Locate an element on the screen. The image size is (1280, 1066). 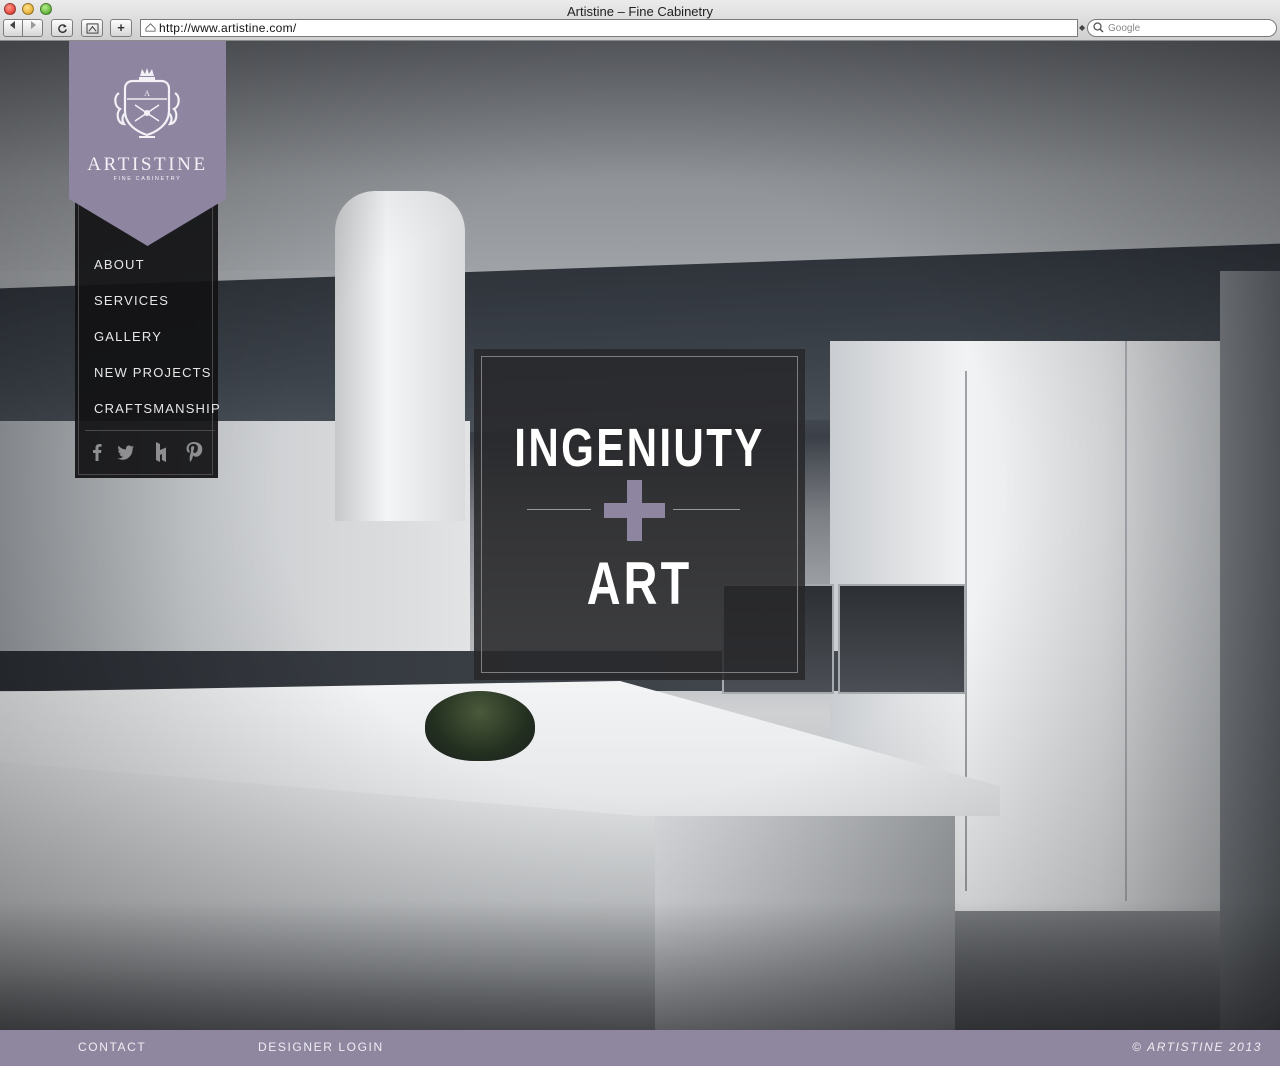
back-button is located at coordinates (13, 28).